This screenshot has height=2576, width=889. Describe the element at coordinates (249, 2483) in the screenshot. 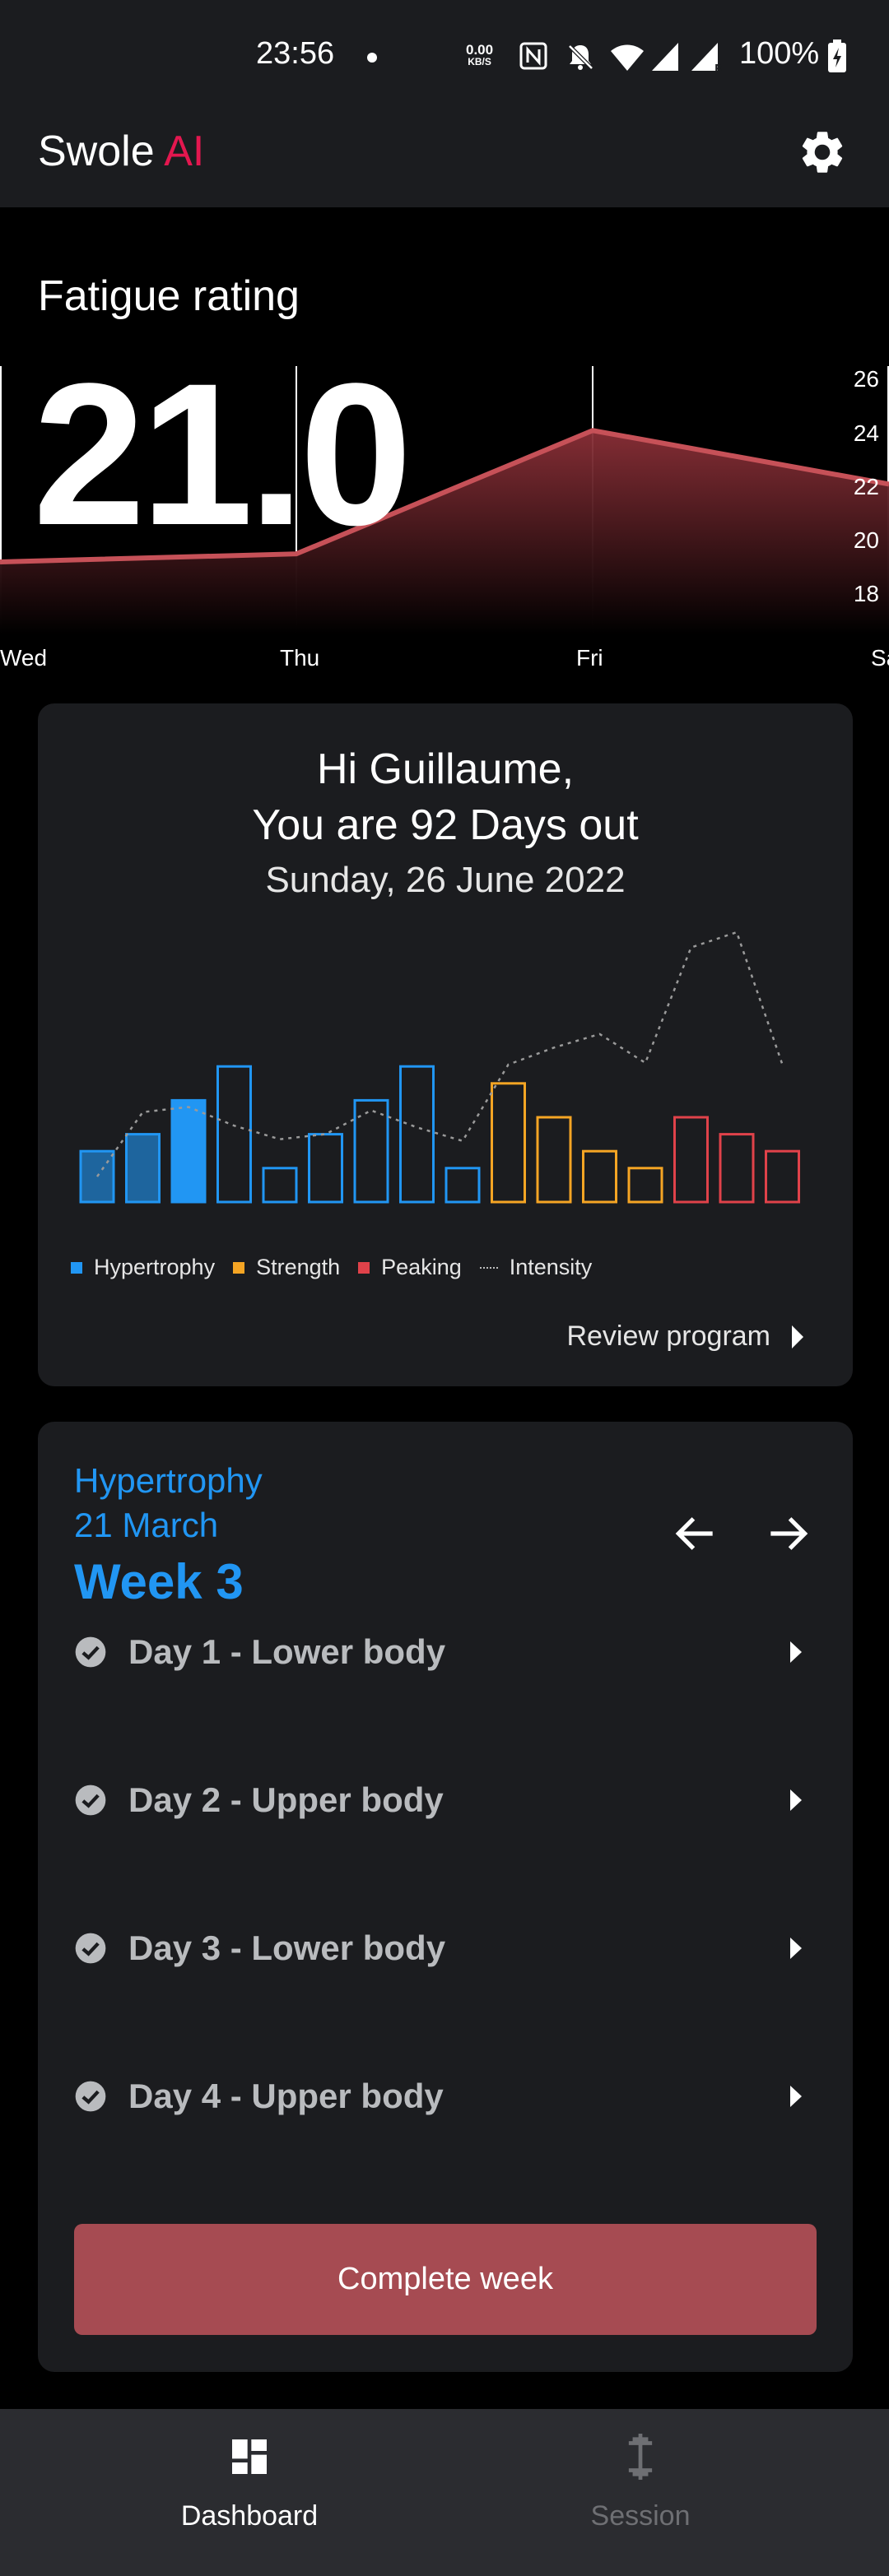

I see `tab-dashboard: Dashboard` at that location.